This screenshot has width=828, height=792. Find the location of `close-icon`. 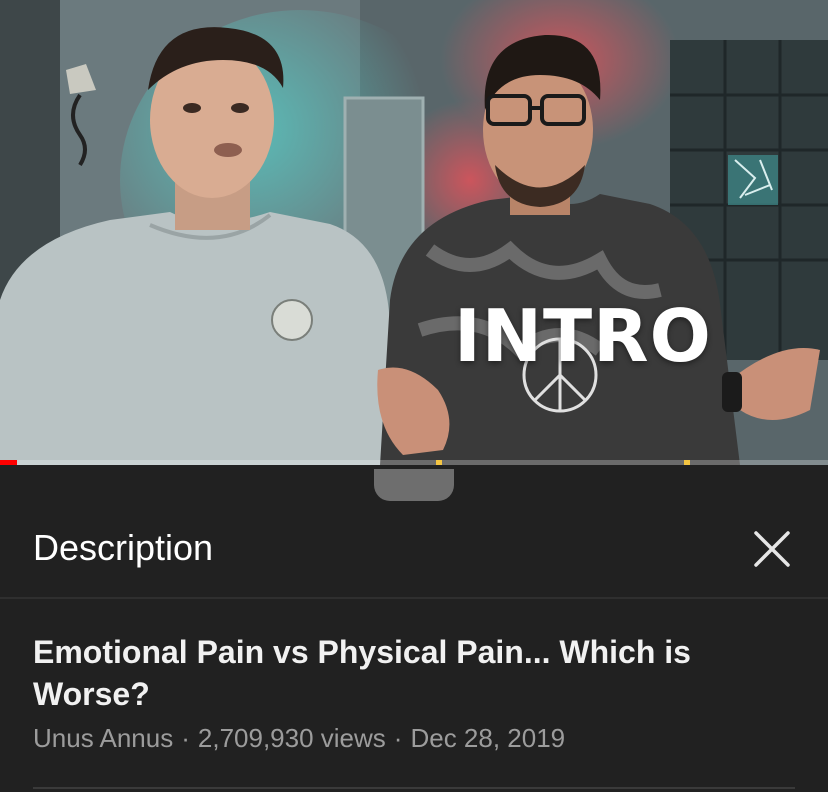

close-icon is located at coordinates (772, 549).